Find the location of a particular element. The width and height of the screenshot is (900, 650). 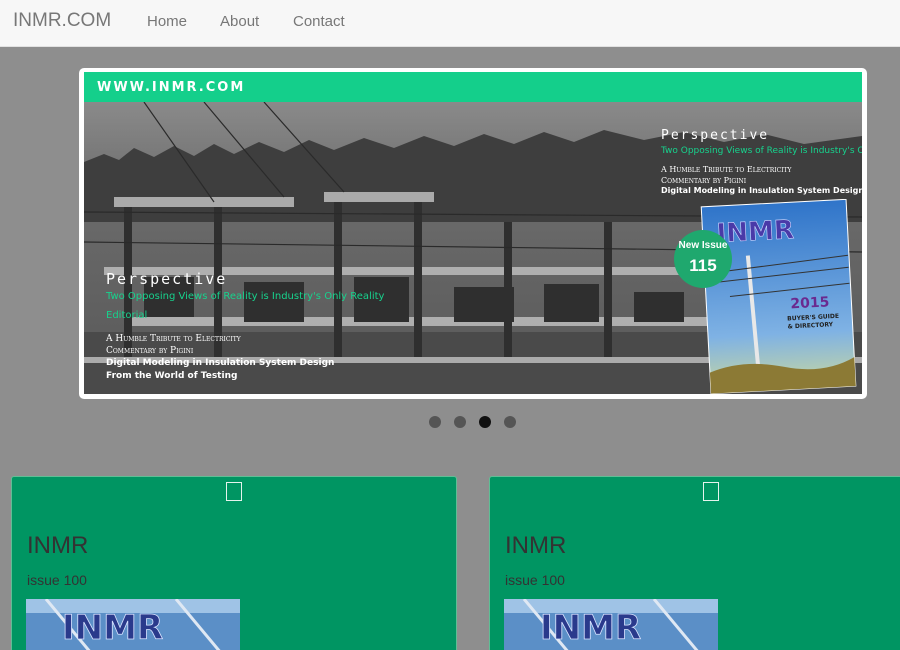

nav-about-link: About is located at coordinates (239, 21).